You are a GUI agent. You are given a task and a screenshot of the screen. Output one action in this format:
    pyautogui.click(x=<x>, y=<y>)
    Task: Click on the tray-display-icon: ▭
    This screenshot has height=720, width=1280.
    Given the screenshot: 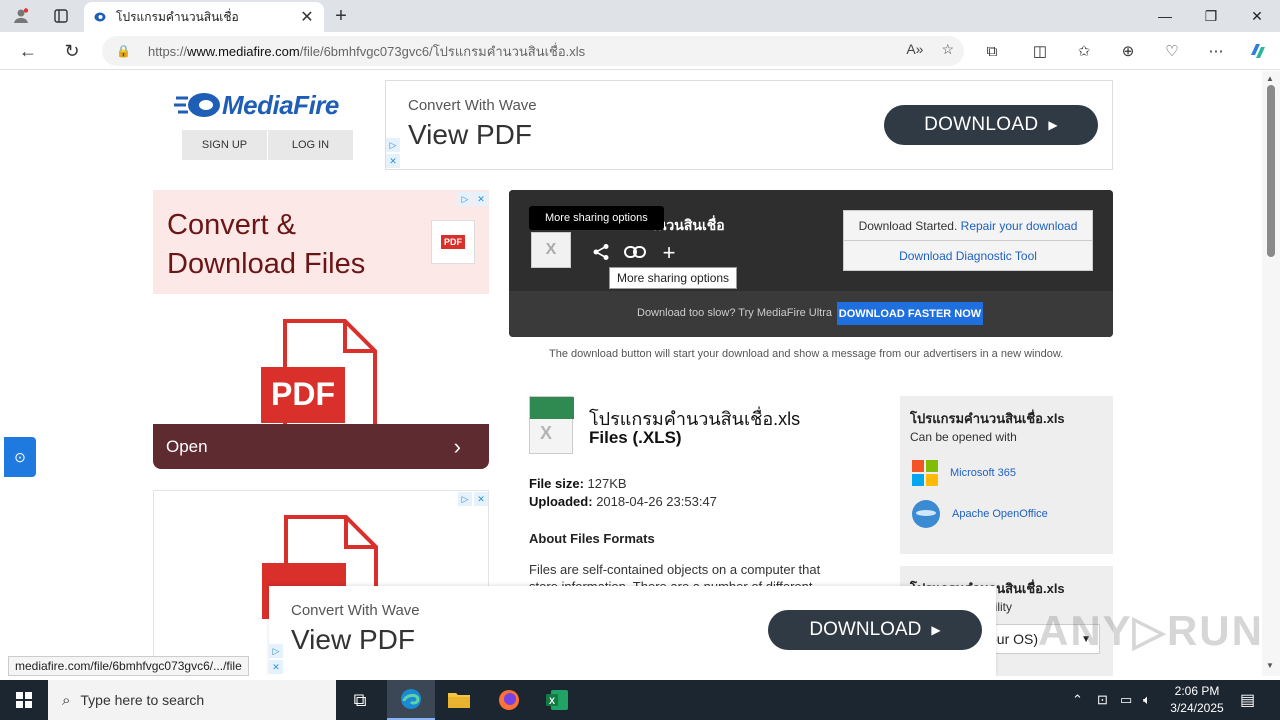 What is the action you would take?
    pyautogui.click(x=1126, y=700)
    